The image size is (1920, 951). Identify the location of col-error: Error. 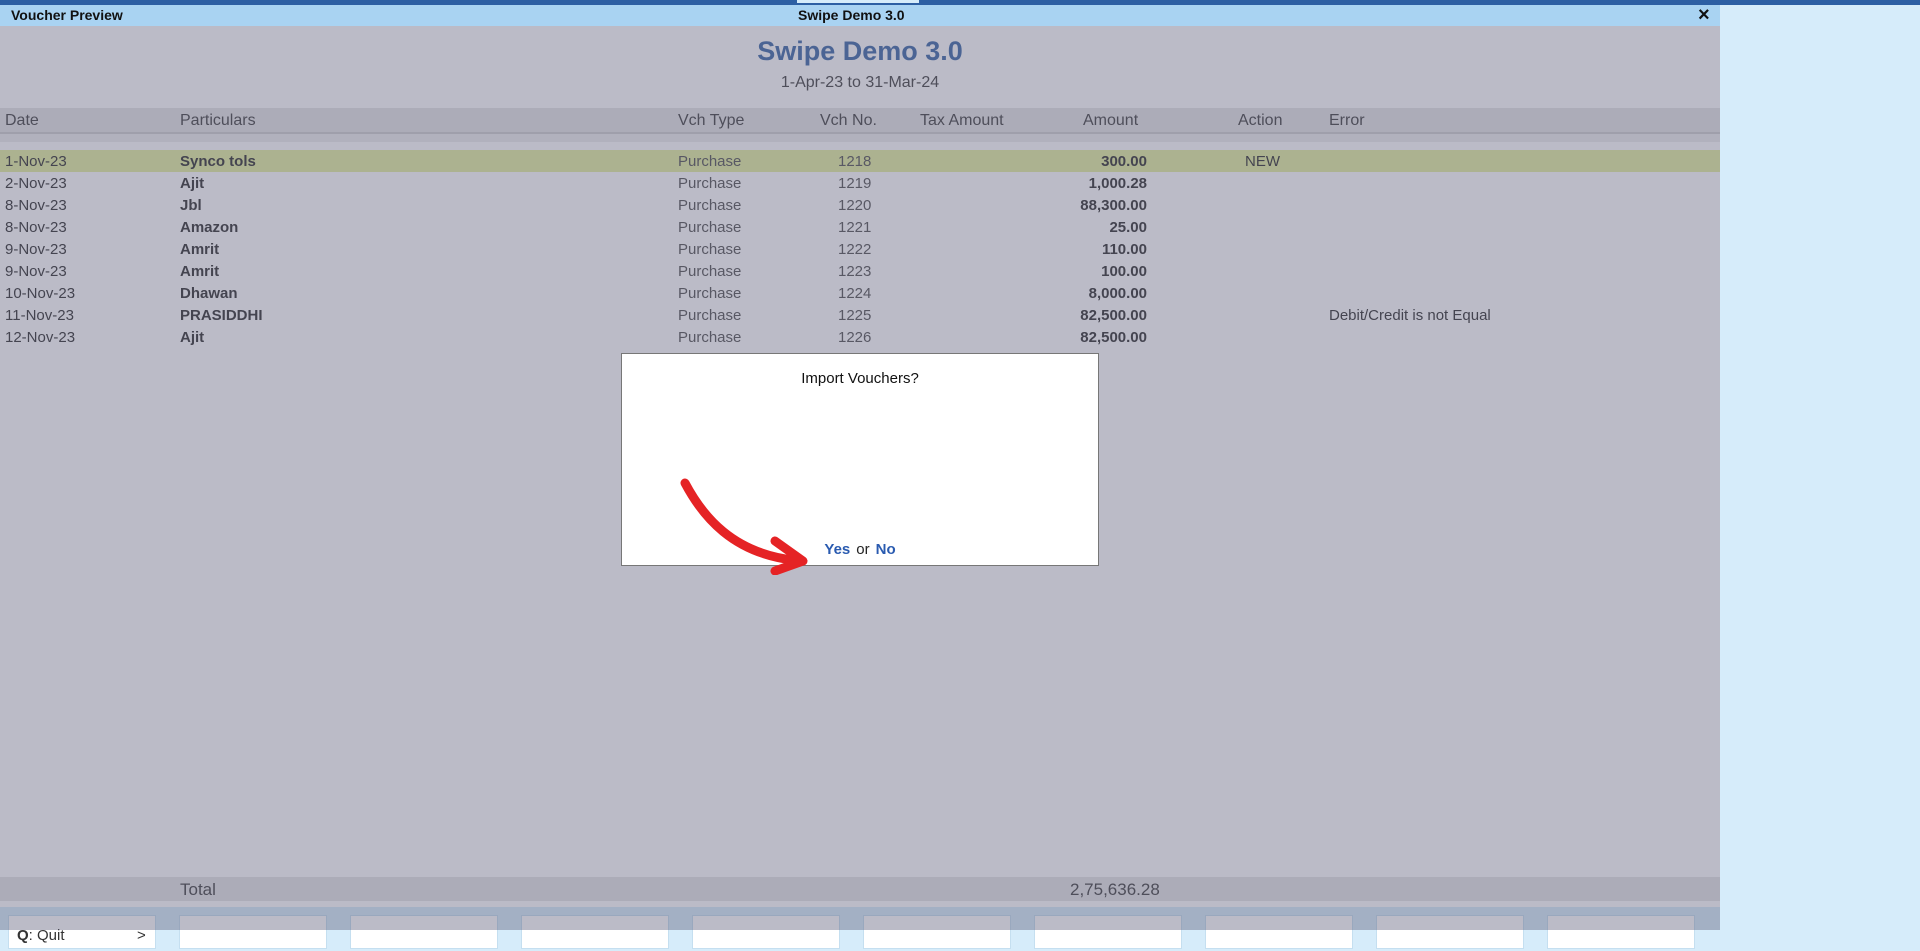
(1347, 120).